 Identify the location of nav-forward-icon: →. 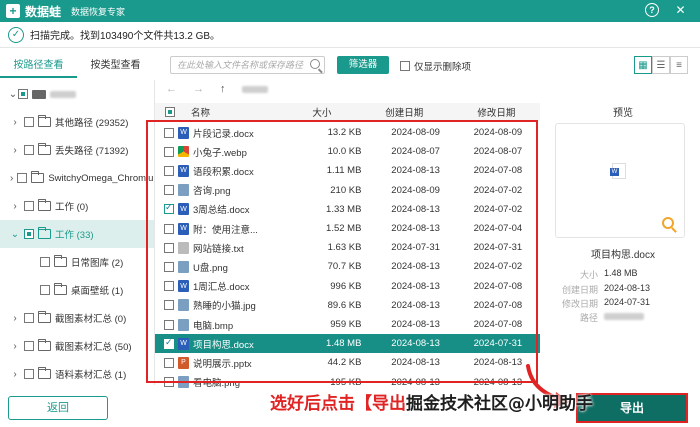
(198, 89).